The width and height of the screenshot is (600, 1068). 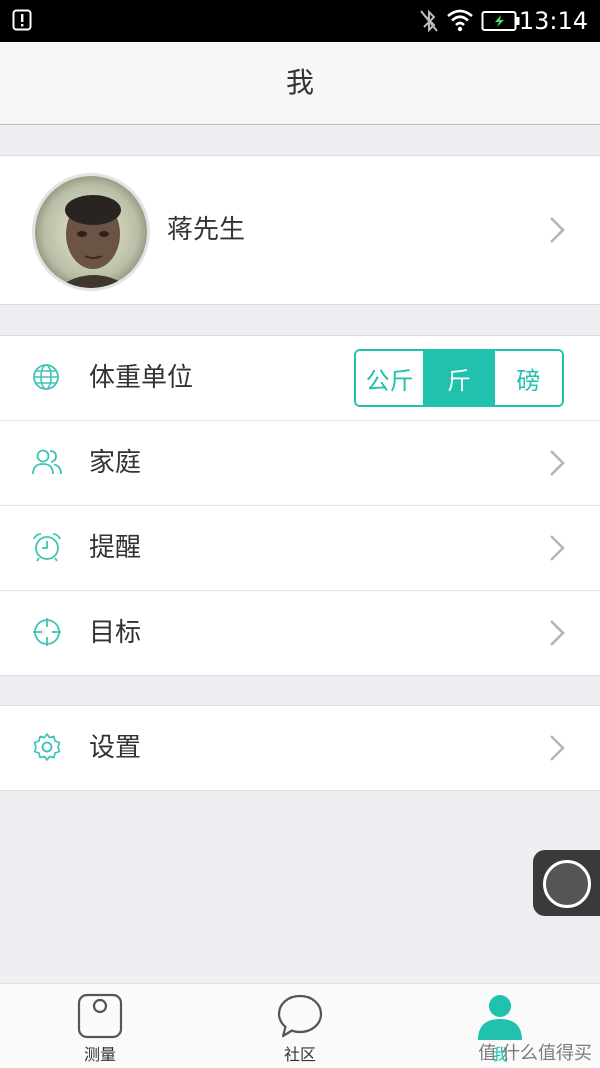 I want to click on watermark: 值 什么值得买, so click(x=535, y=1053).